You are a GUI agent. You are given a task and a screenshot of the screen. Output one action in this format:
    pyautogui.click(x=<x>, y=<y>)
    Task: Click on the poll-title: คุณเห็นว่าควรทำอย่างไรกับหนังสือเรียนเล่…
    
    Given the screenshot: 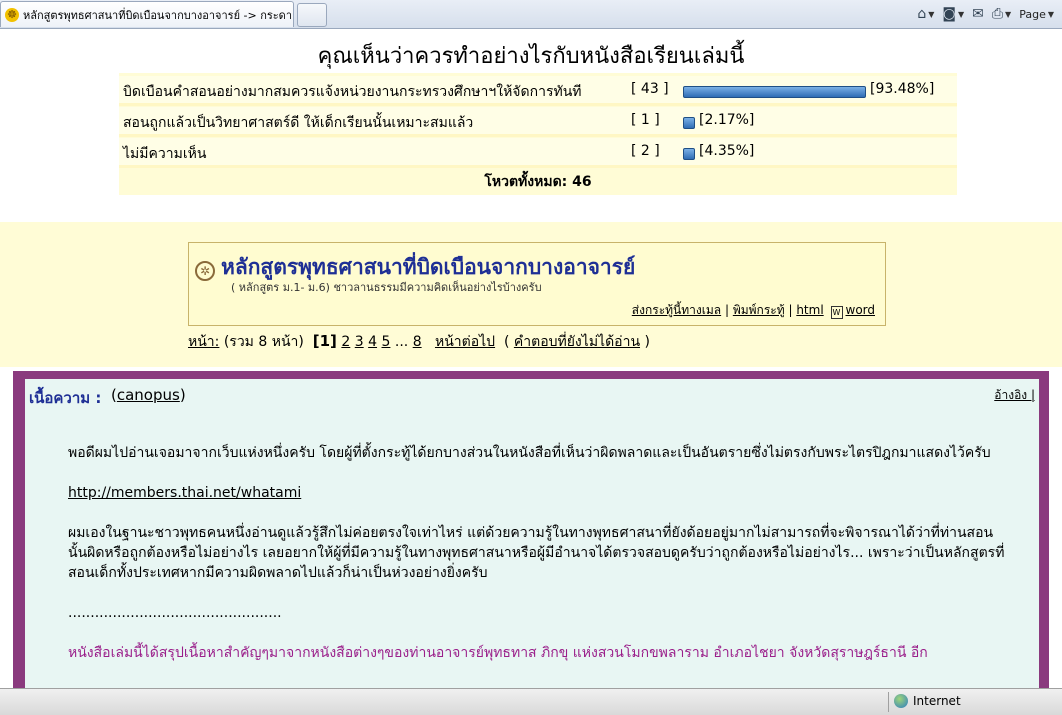 What is the action you would take?
    pyautogui.click(x=531, y=56)
    